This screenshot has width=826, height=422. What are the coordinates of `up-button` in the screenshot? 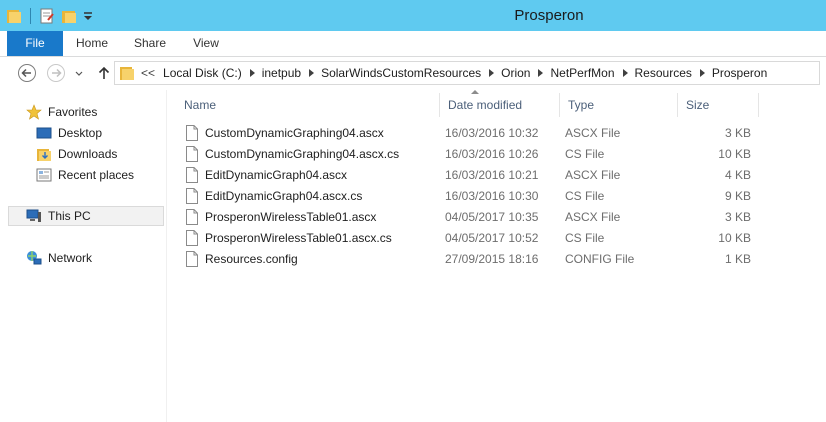 It's located at (104, 73).